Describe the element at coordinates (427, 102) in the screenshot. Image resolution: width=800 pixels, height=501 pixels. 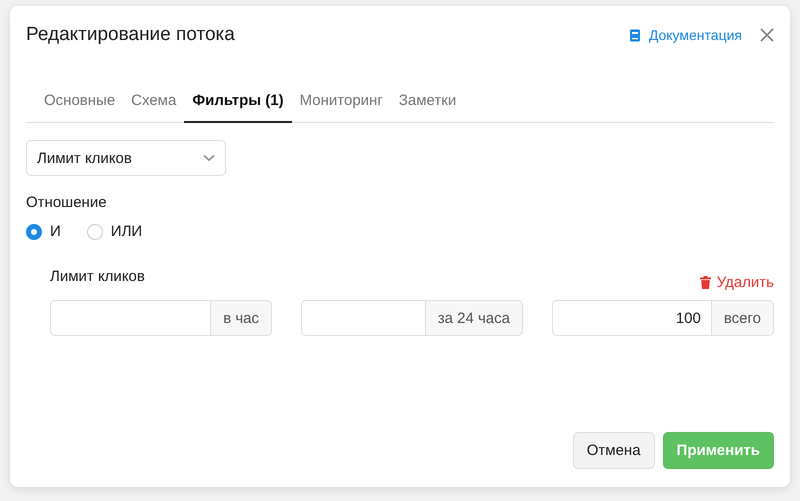
I see `tab: Заметки` at that location.